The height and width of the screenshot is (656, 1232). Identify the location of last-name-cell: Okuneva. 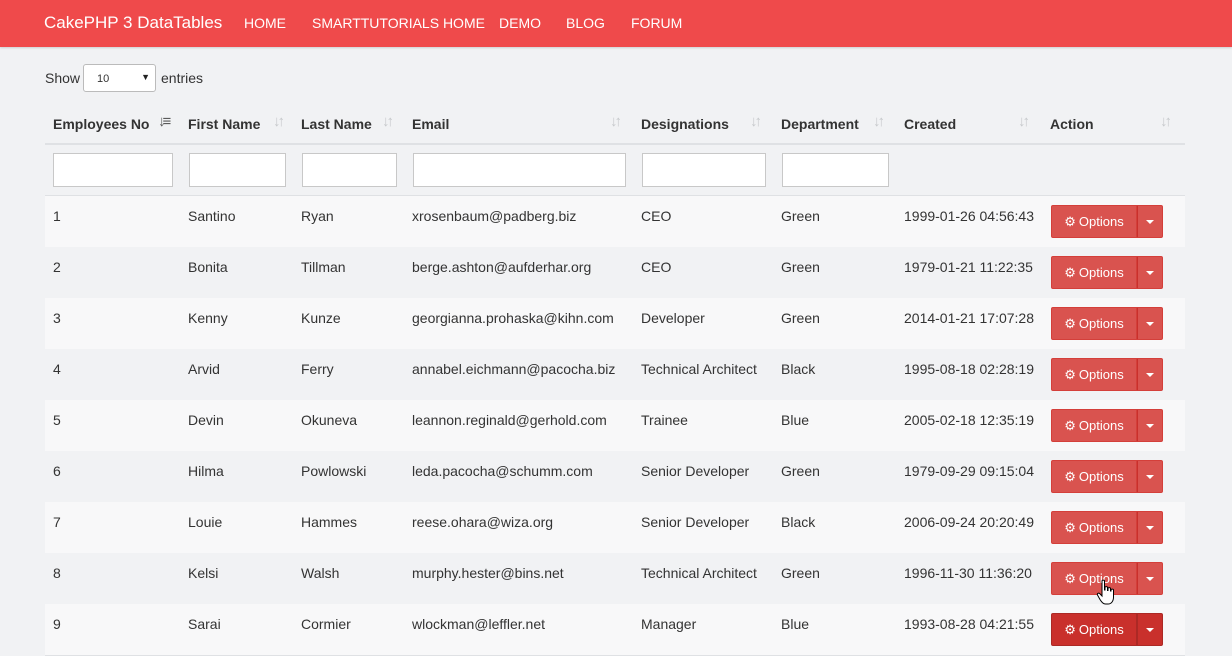
(329, 420).